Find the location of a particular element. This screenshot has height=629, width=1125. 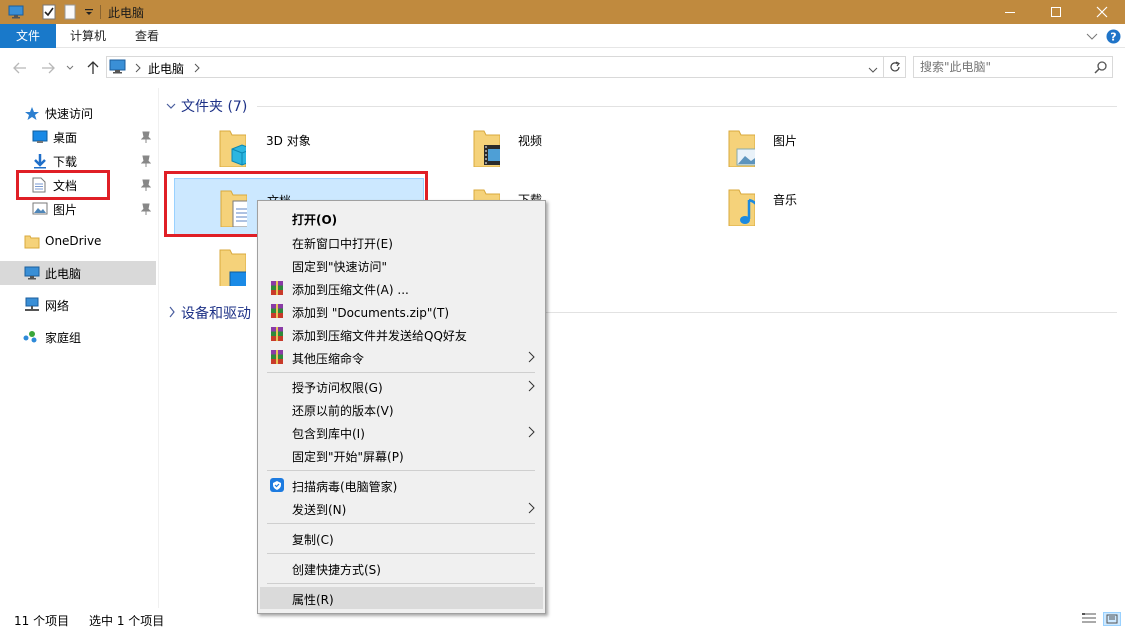

navigation-pane: 快速访问 桌面 下载 文档 图片 OneDrive 此电脑 网络 家庭组 is located at coordinates (79, 348).